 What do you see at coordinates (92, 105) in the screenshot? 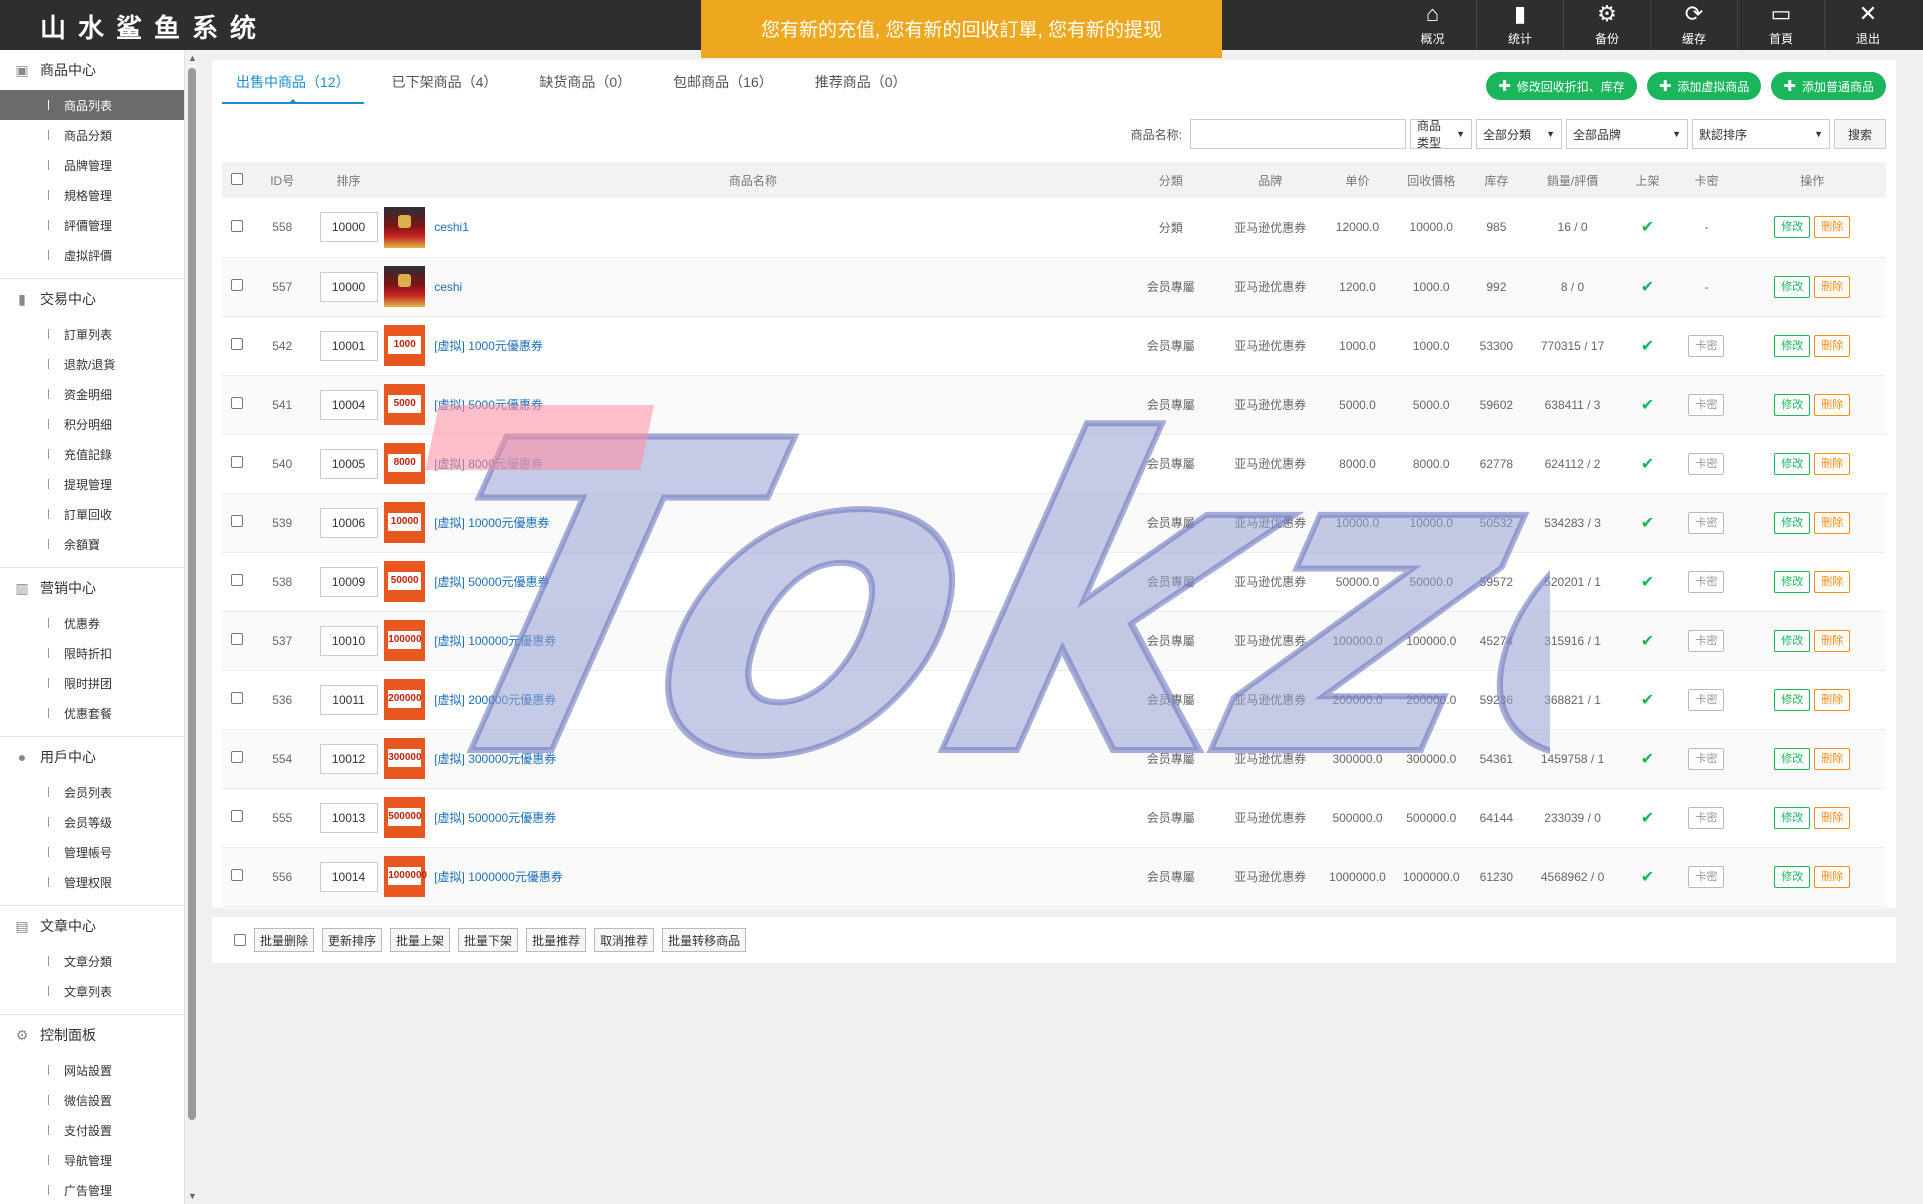
I see `sidebar-item: 商品列表` at bounding box center [92, 105].